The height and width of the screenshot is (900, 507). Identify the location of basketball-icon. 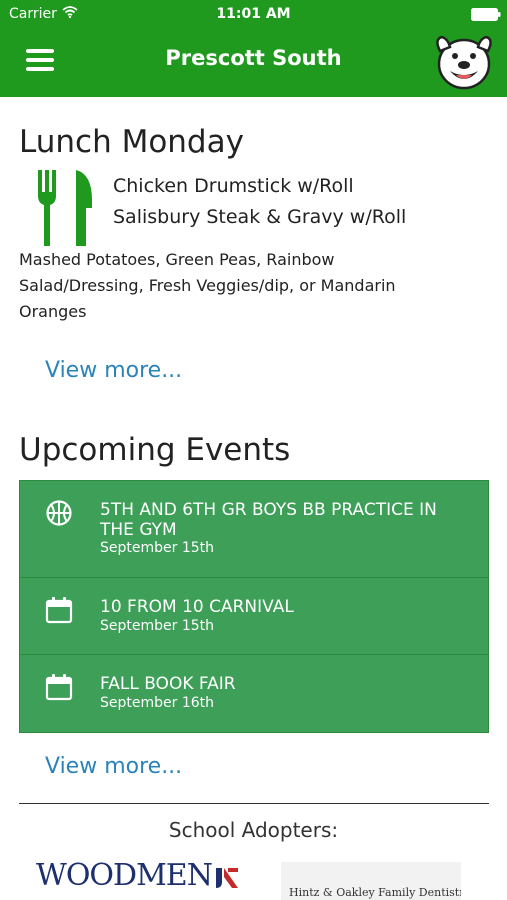
(59, 513).